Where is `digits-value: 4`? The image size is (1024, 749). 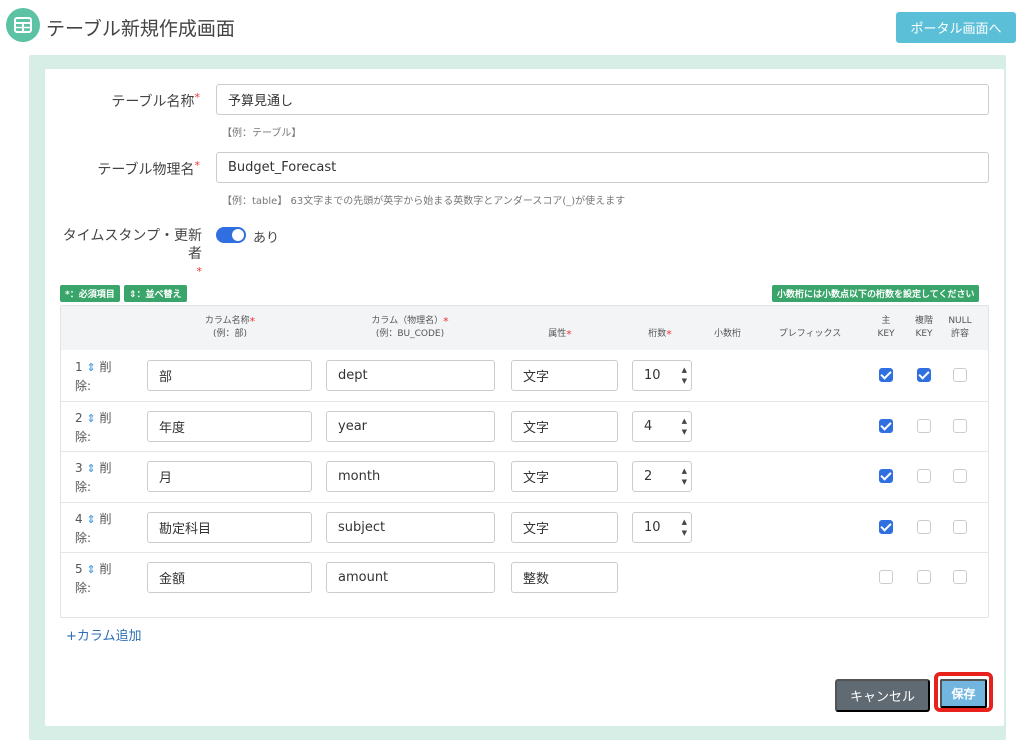
digits-value: 4 is located at coordinates (648, 426).